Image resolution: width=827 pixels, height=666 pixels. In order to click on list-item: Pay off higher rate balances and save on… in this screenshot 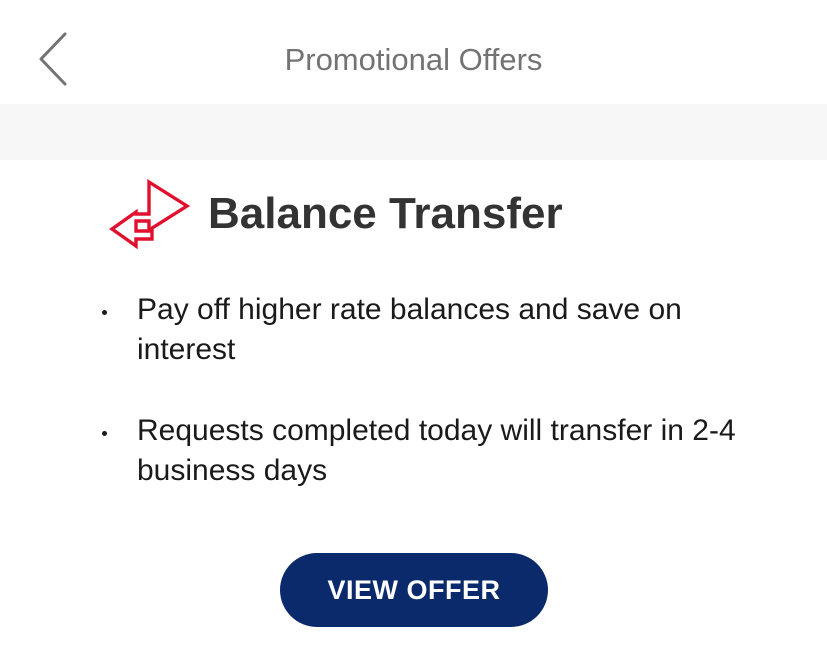, I will do `click(423, 330)`.